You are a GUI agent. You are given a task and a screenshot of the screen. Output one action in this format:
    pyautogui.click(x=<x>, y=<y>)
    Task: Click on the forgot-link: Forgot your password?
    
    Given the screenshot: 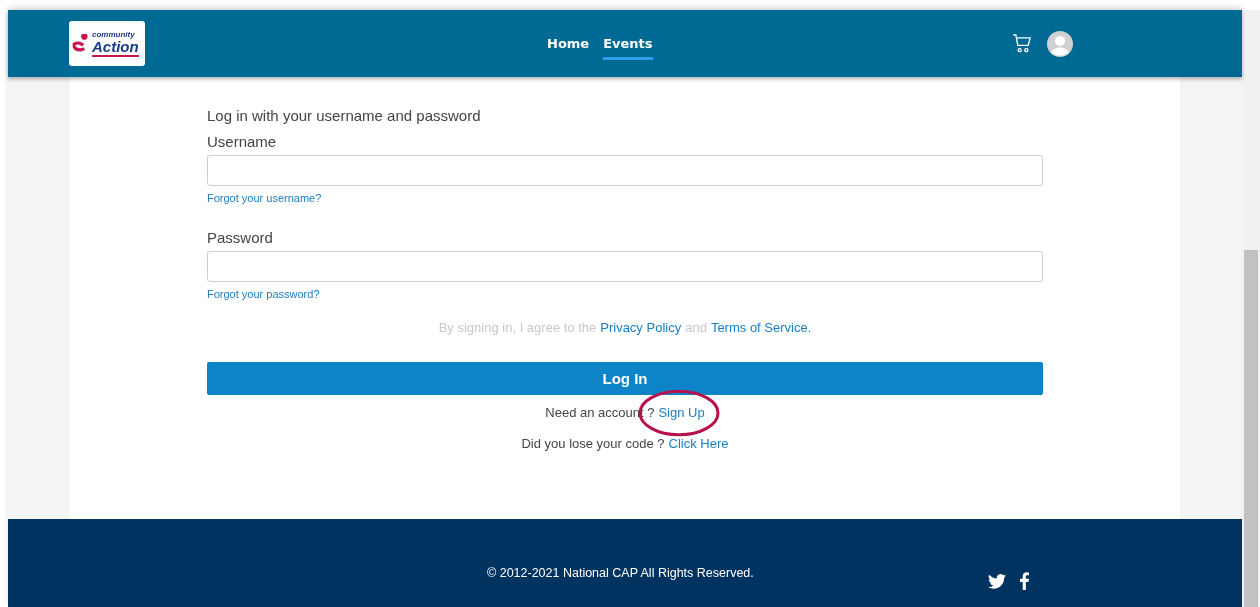 What is the action you would take?
    pyautogui.click(x=263, y=294)
    